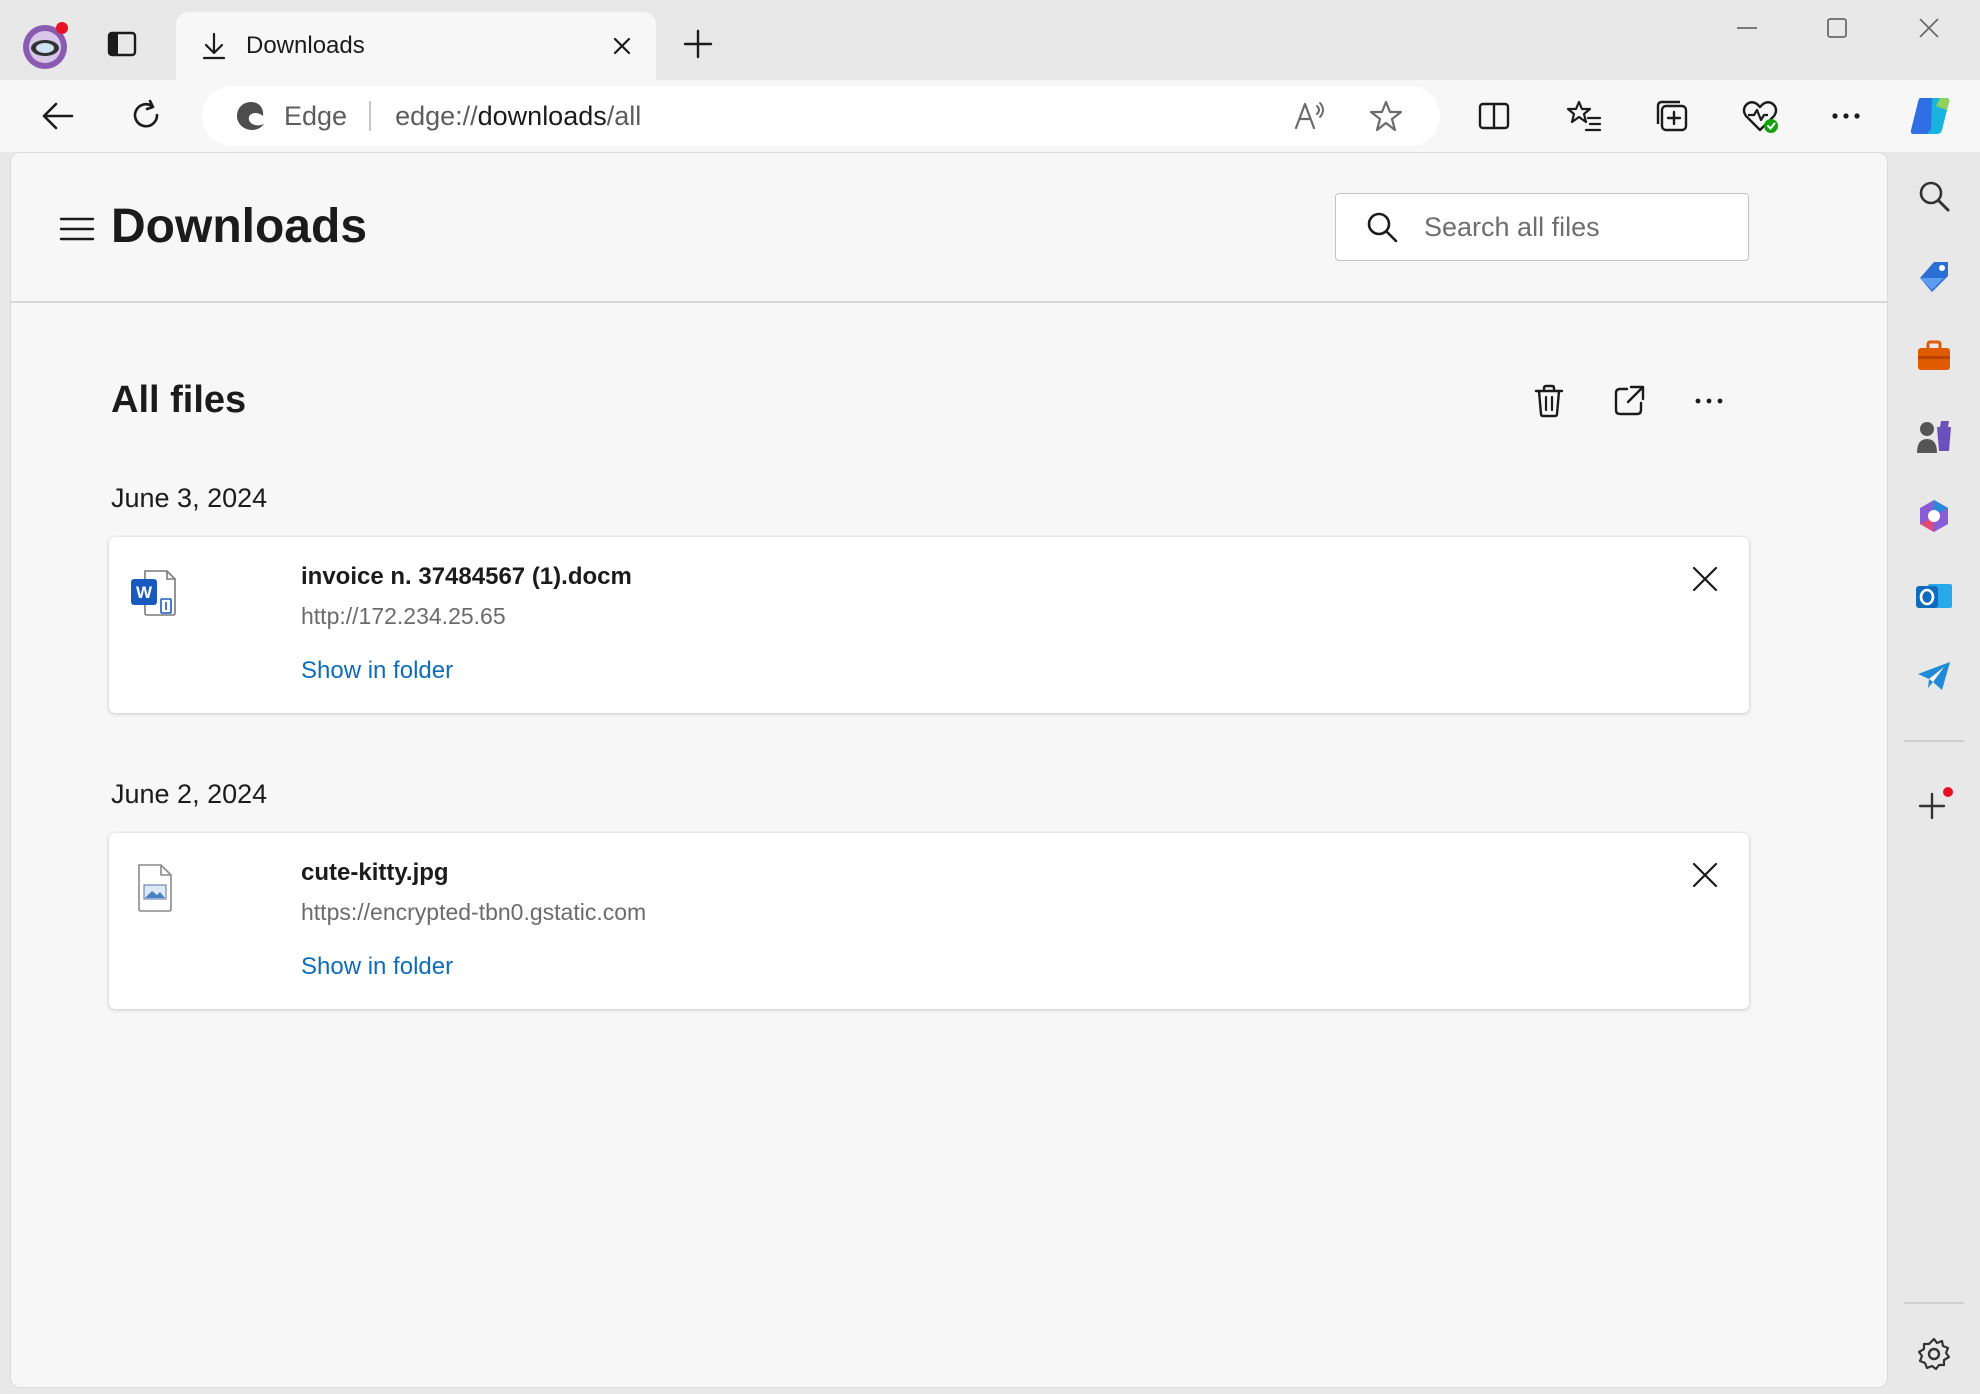  I want to click on search-box, so click(1542, 227).